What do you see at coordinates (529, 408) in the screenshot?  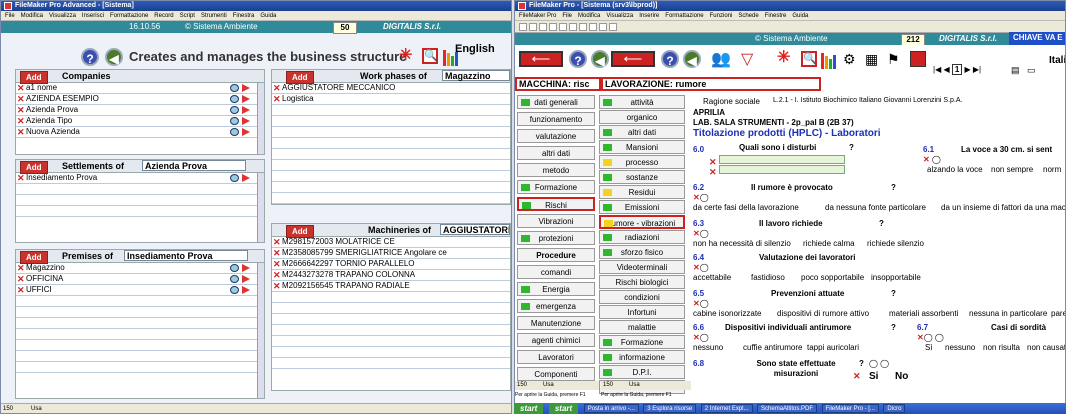 I see `start-button: start` at bounding box center [529, 408].